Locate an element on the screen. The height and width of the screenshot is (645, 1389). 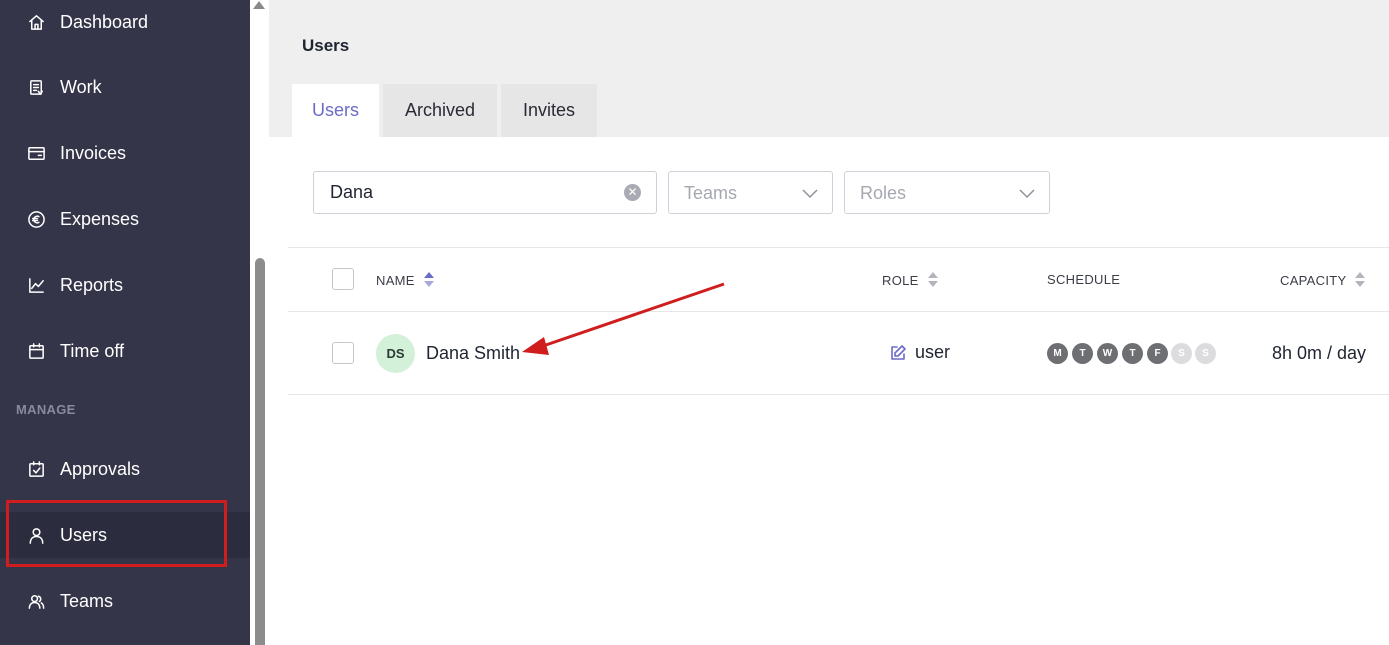
calendar-check-icon is located at coordinates (36, 469).